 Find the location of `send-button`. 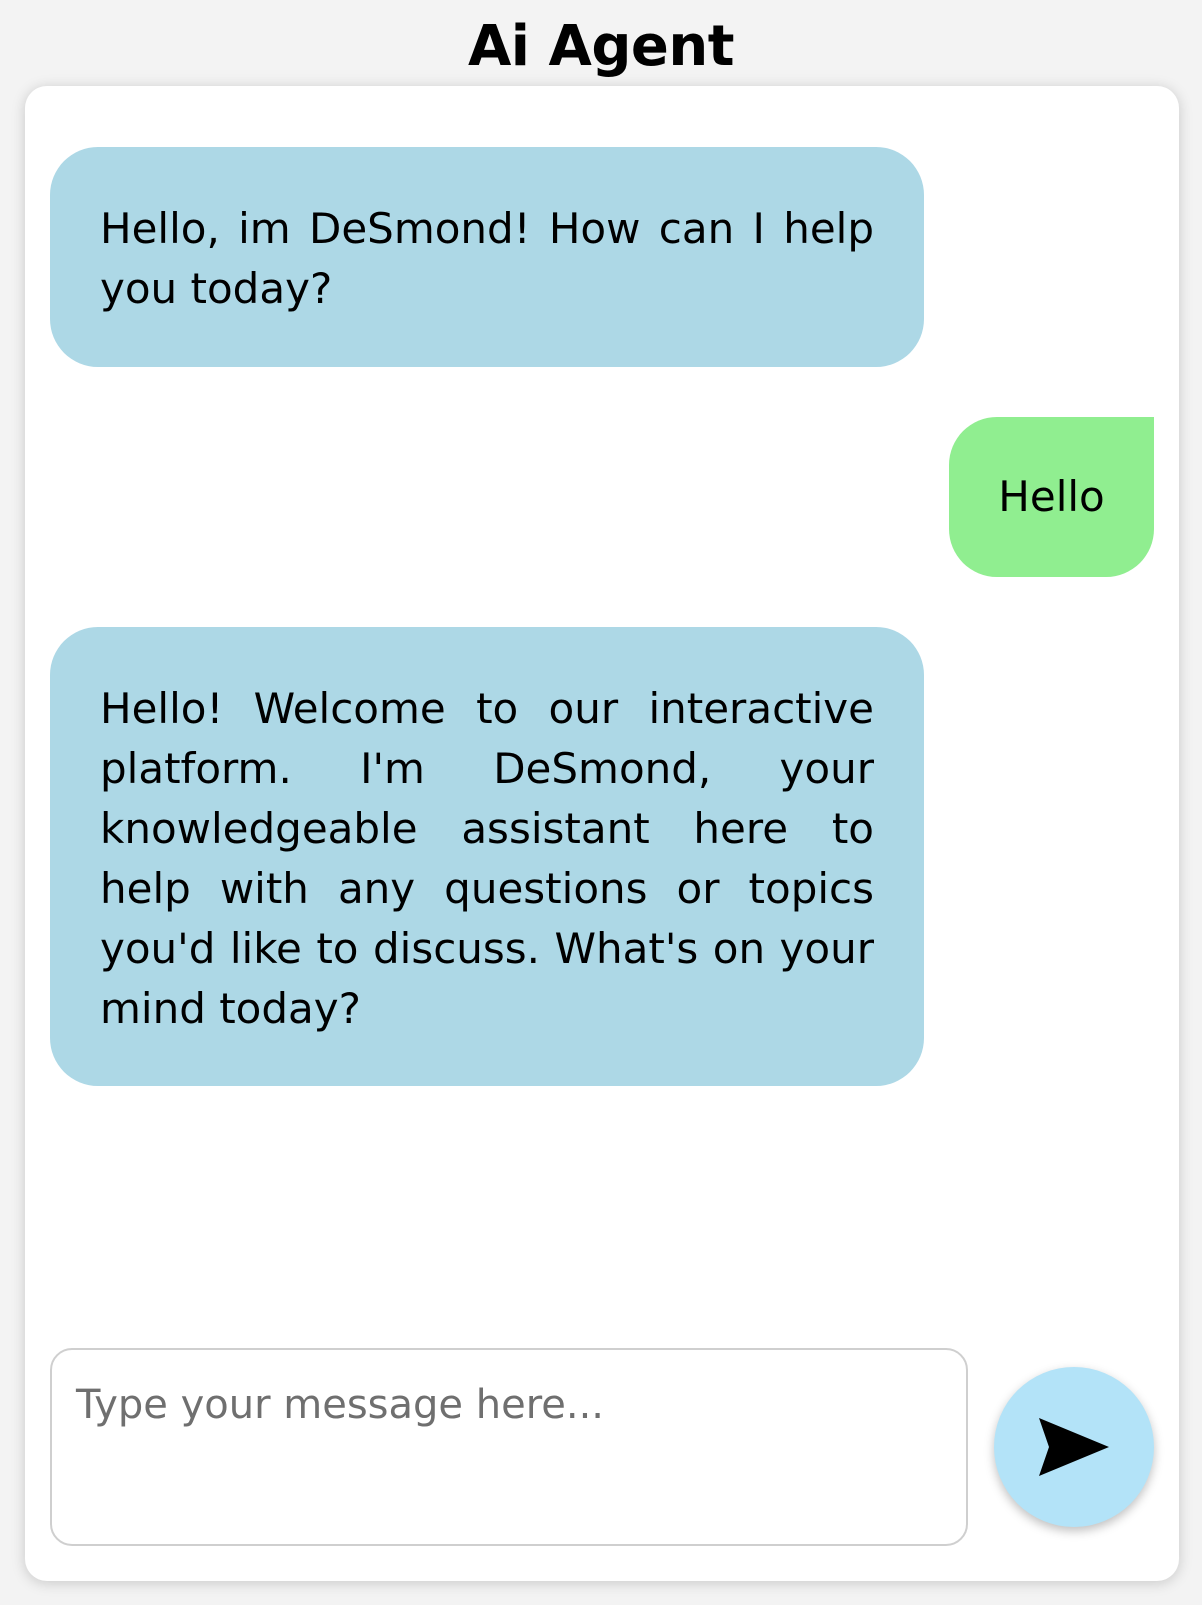

send-button is located at coordinates (1074, 1447).